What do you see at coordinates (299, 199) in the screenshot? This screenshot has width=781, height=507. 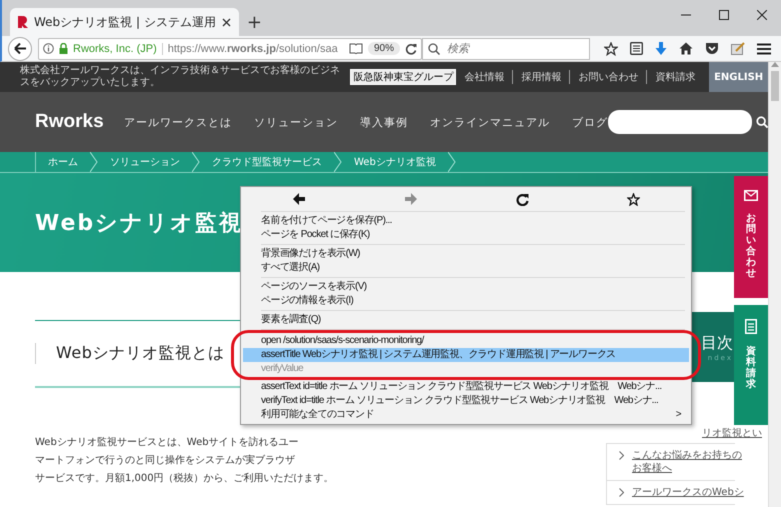 I see `back-icon` at bounding box center [299, 199].